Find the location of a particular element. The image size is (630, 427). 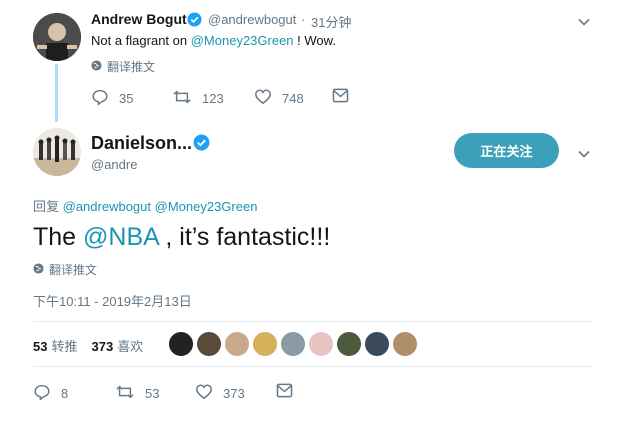

replying-to-label: 回复 is located at coordinates (48, 206).